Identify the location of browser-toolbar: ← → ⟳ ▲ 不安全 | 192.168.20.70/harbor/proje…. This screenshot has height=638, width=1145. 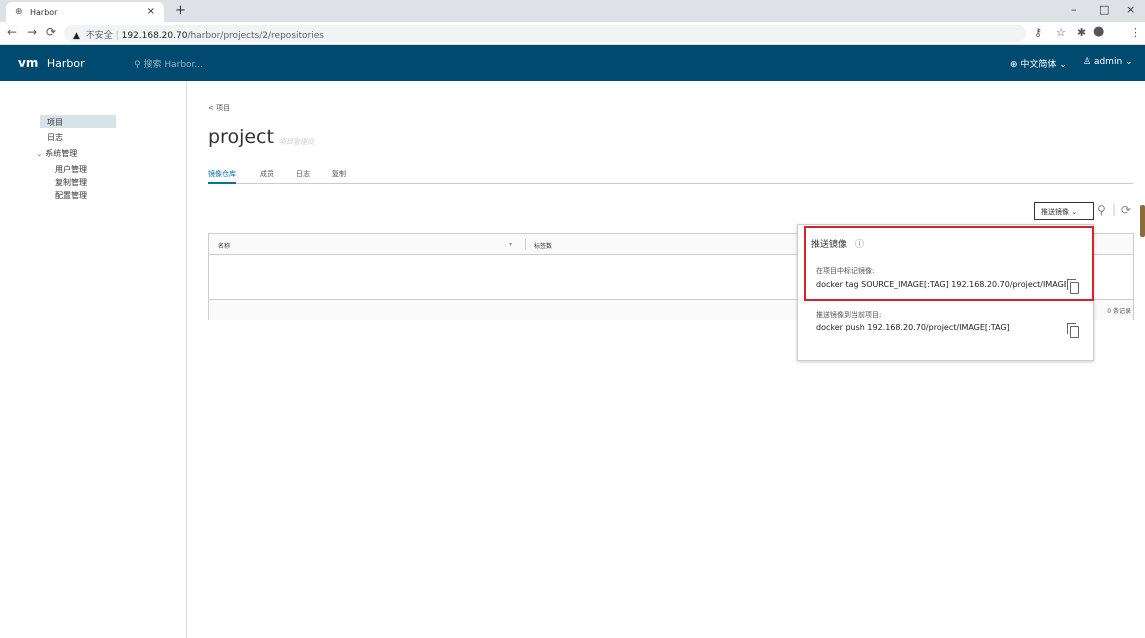
(572, 33).